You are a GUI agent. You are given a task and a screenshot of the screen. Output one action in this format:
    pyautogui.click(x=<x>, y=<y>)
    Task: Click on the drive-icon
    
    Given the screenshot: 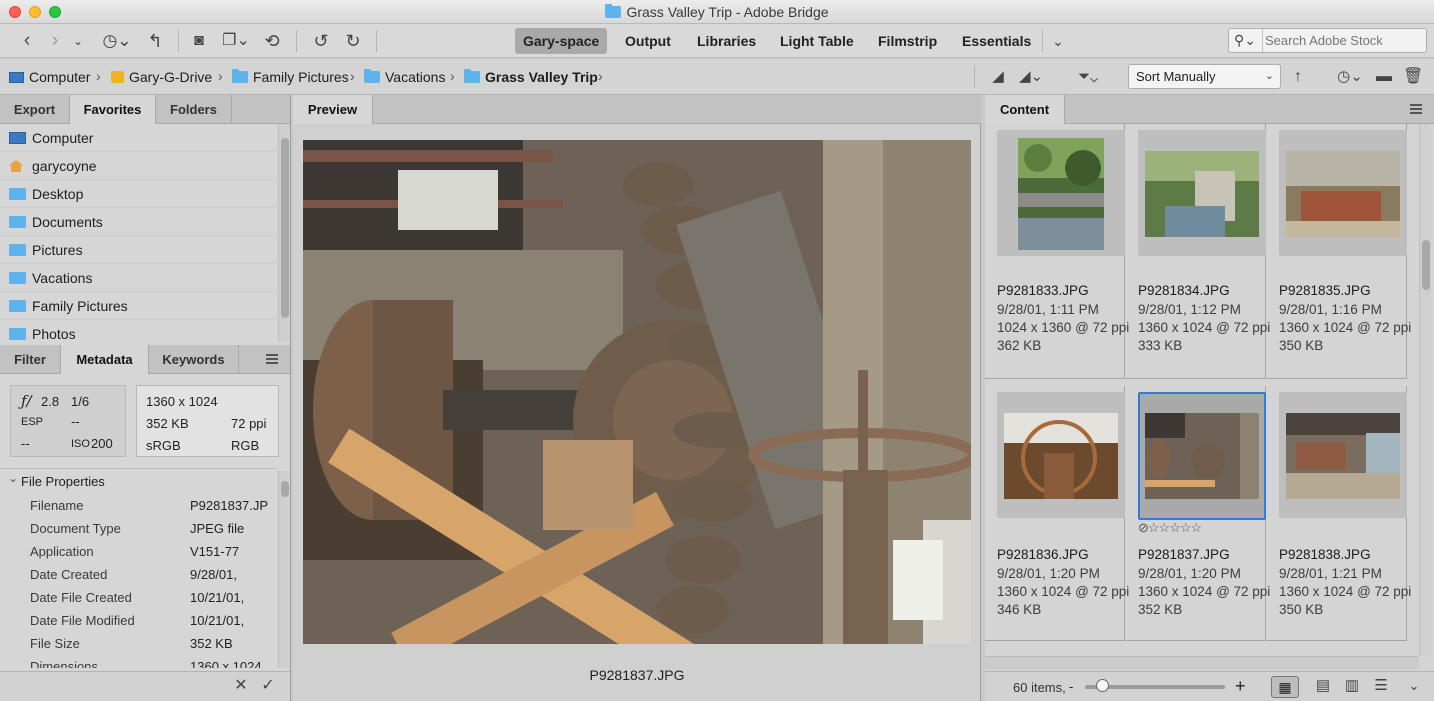 What is the action you would take?
    pyautogui.click(x=117, y=77)
    